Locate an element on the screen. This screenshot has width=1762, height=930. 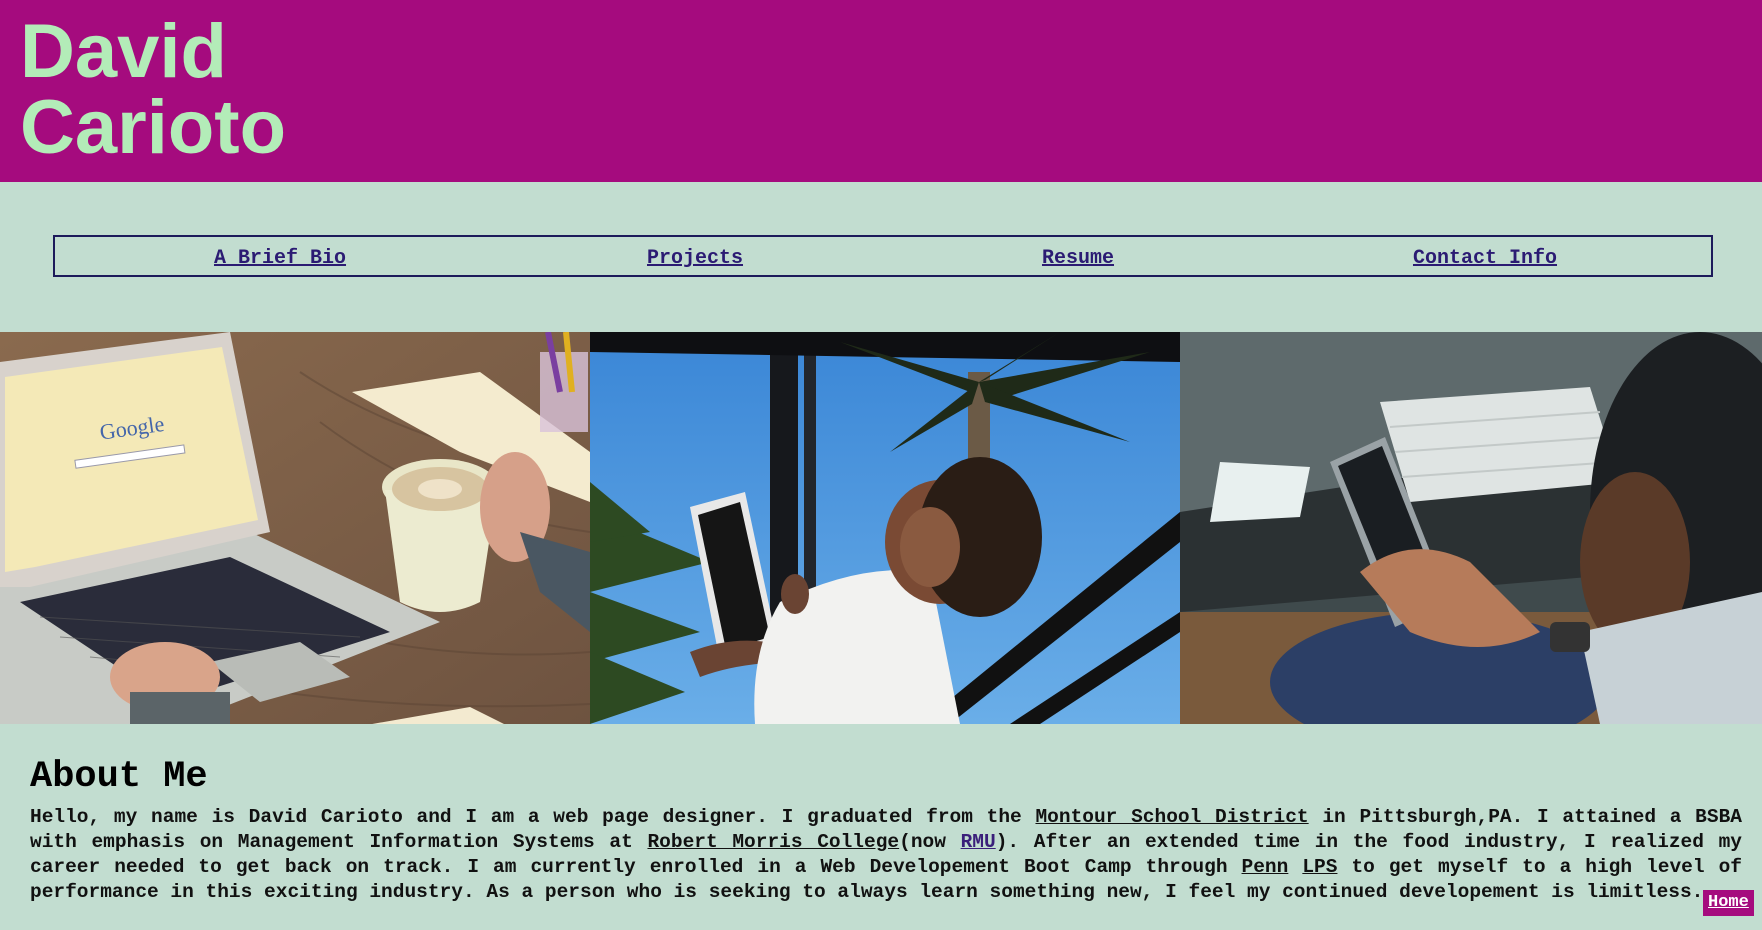
site-title: David Carioto is located at coordinates (153, 90).